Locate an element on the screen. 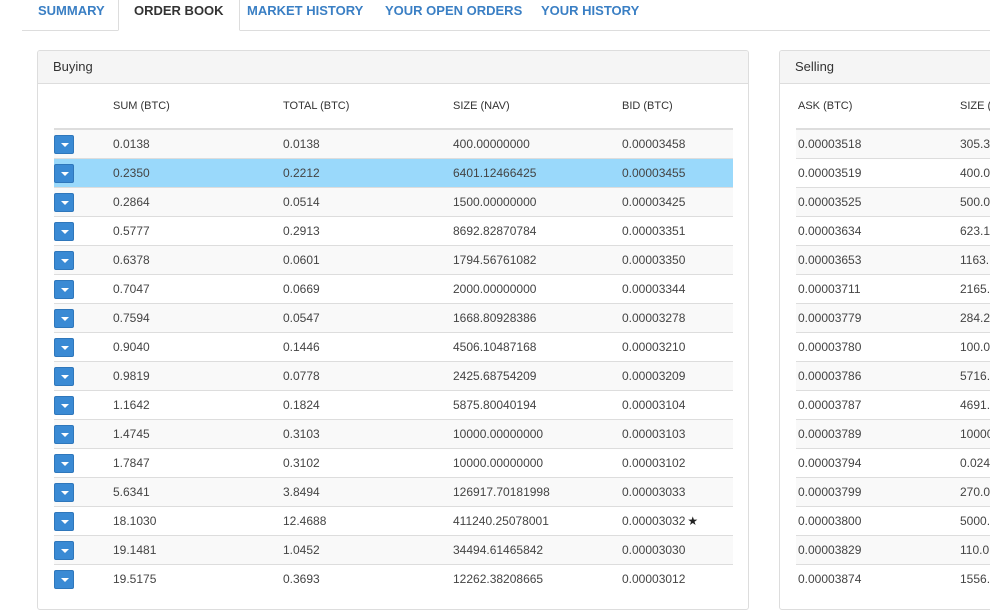  buy-bid: 0.00003209 is located at coordinates (654, 376).